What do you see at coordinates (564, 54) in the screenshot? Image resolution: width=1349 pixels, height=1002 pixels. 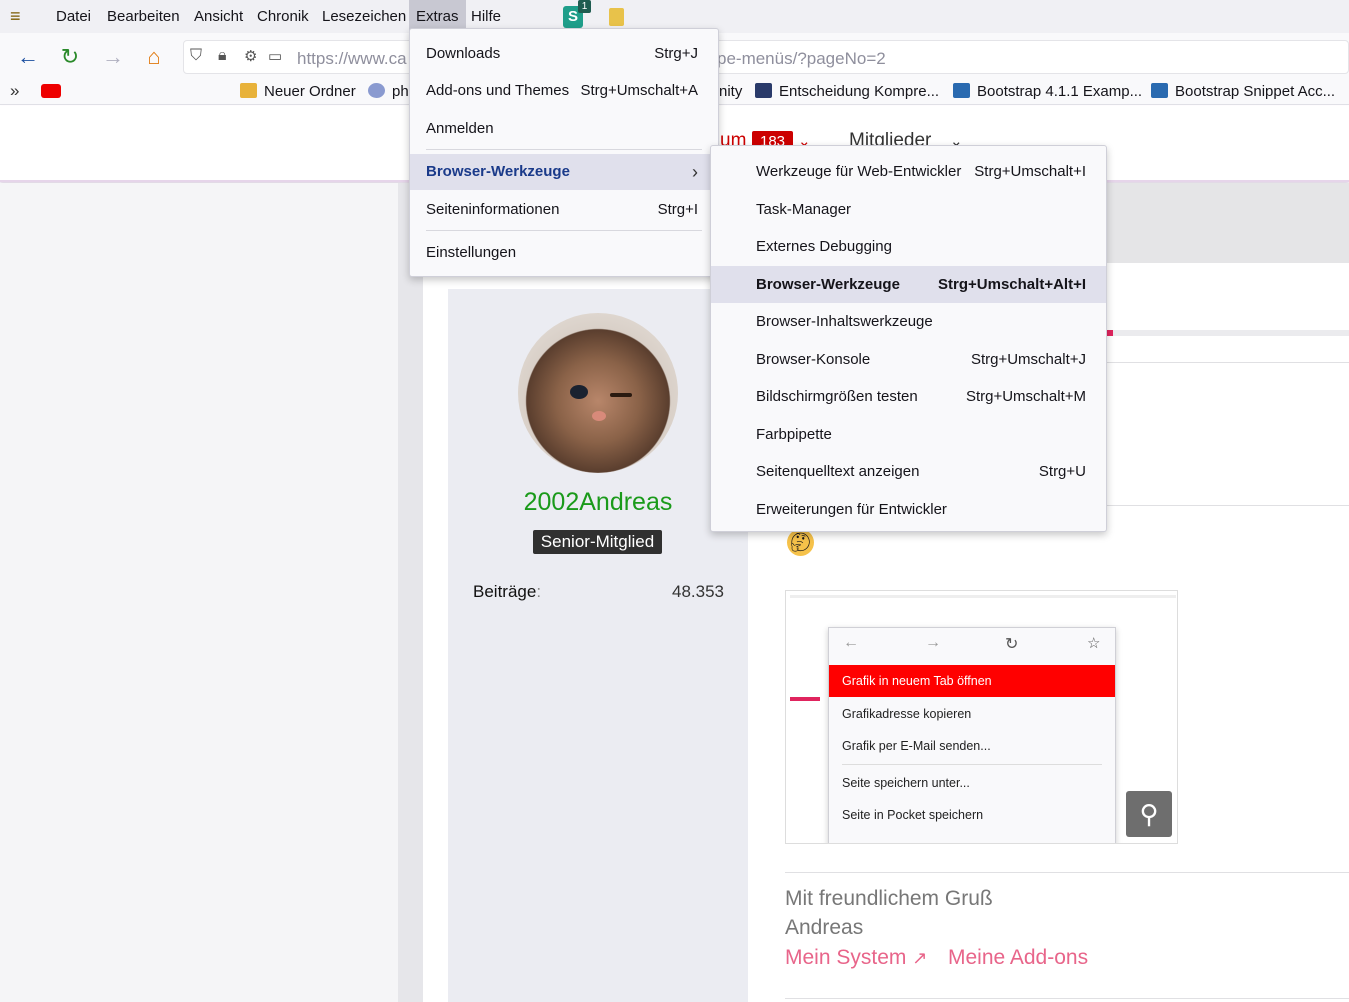 I see `menu-item-downloads: Downloads Strg+J` at bounding box center [564, 54].